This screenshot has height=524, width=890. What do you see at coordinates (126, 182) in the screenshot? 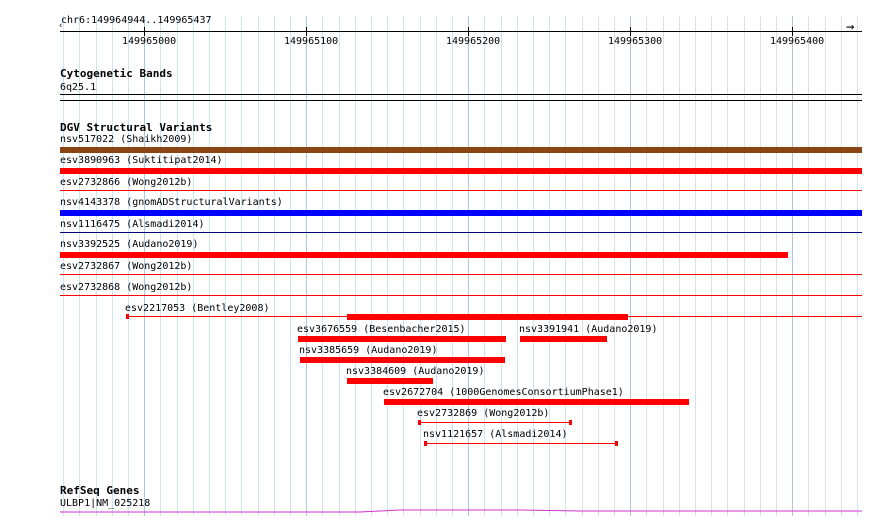
I see `feature-label: esv2732866 (Wong2012b)` at bounding box center [126, 182].